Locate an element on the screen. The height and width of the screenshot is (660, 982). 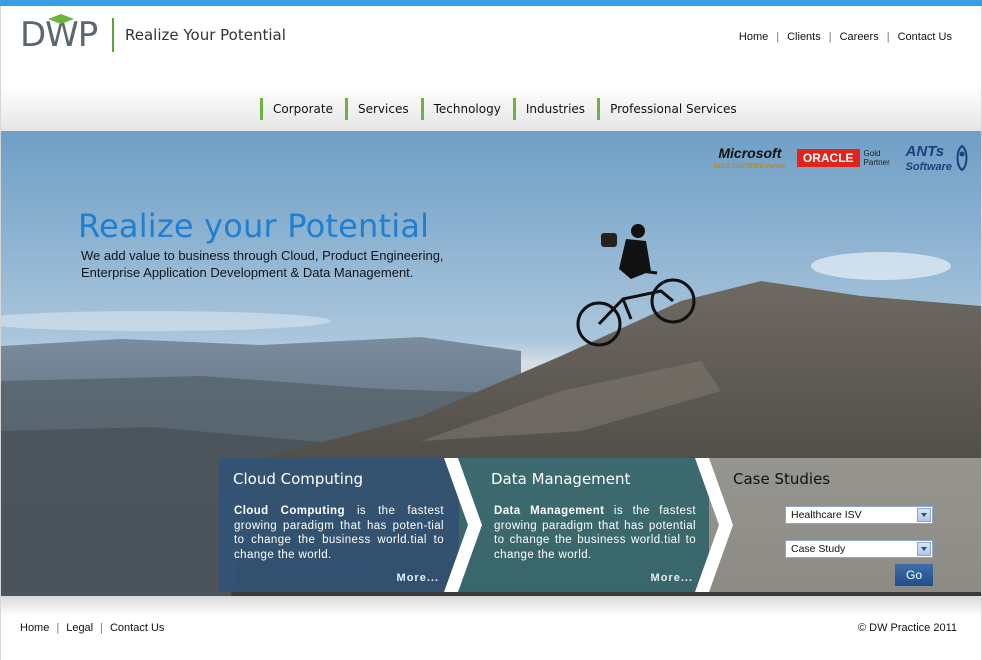
ants-partner-logo: ANTs Software is located at coordinates (937, 158).